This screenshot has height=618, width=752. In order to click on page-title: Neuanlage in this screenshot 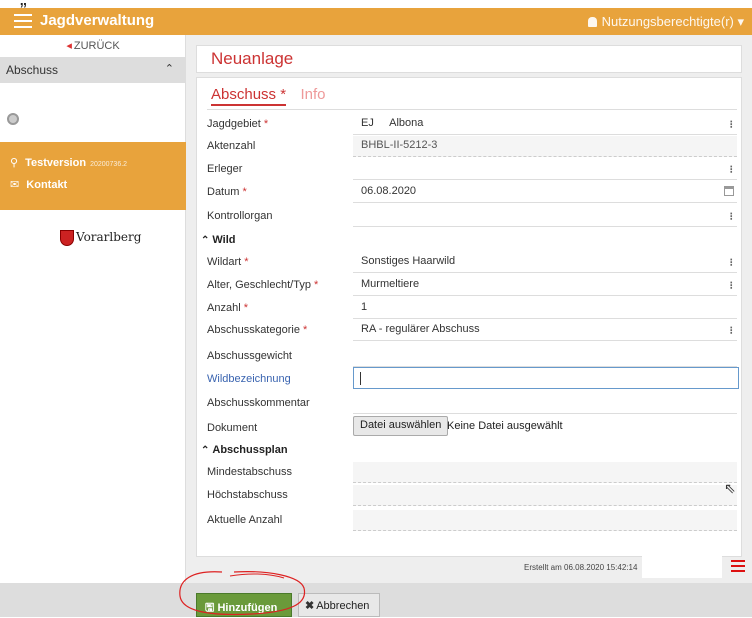, I will do `click(469, 59)`.